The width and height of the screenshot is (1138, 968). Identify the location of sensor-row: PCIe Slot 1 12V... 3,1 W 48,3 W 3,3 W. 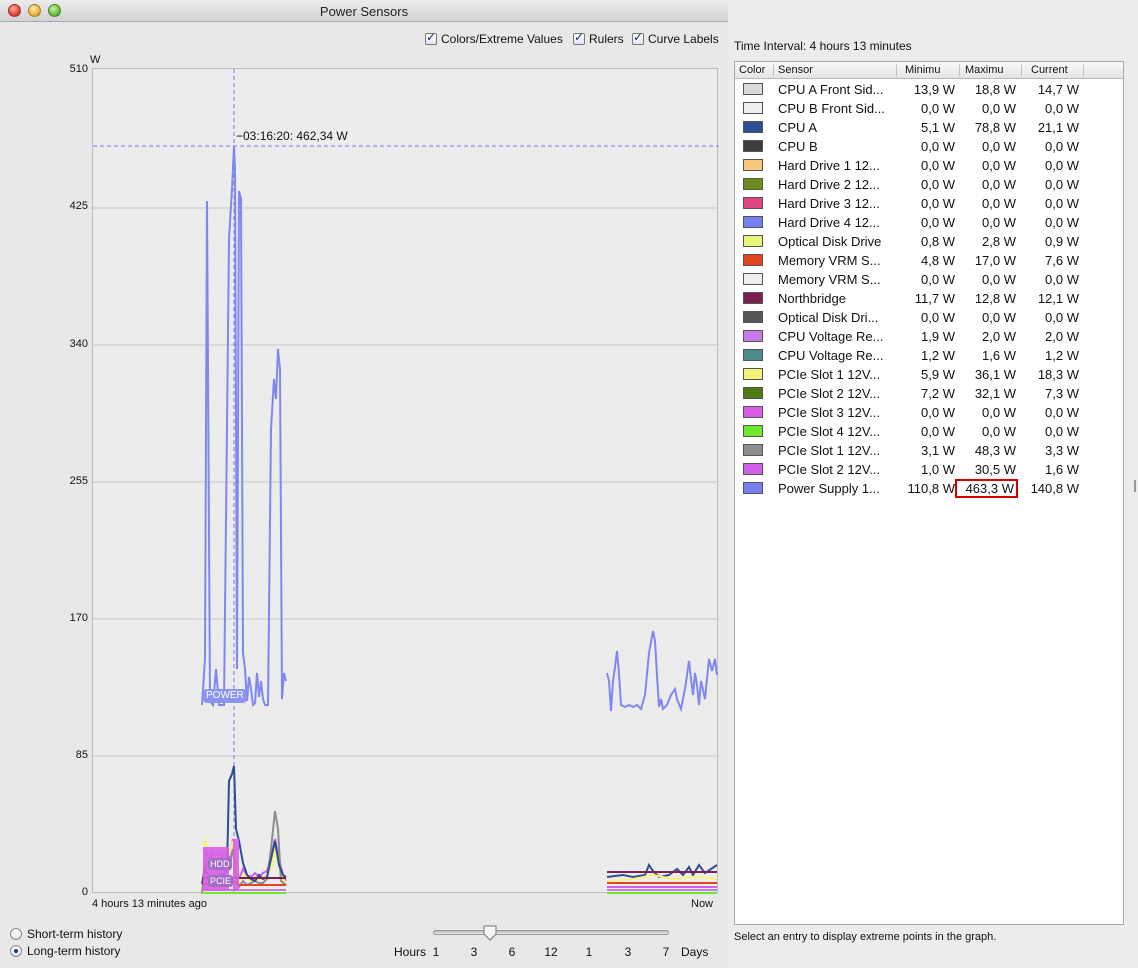
(929, 450).